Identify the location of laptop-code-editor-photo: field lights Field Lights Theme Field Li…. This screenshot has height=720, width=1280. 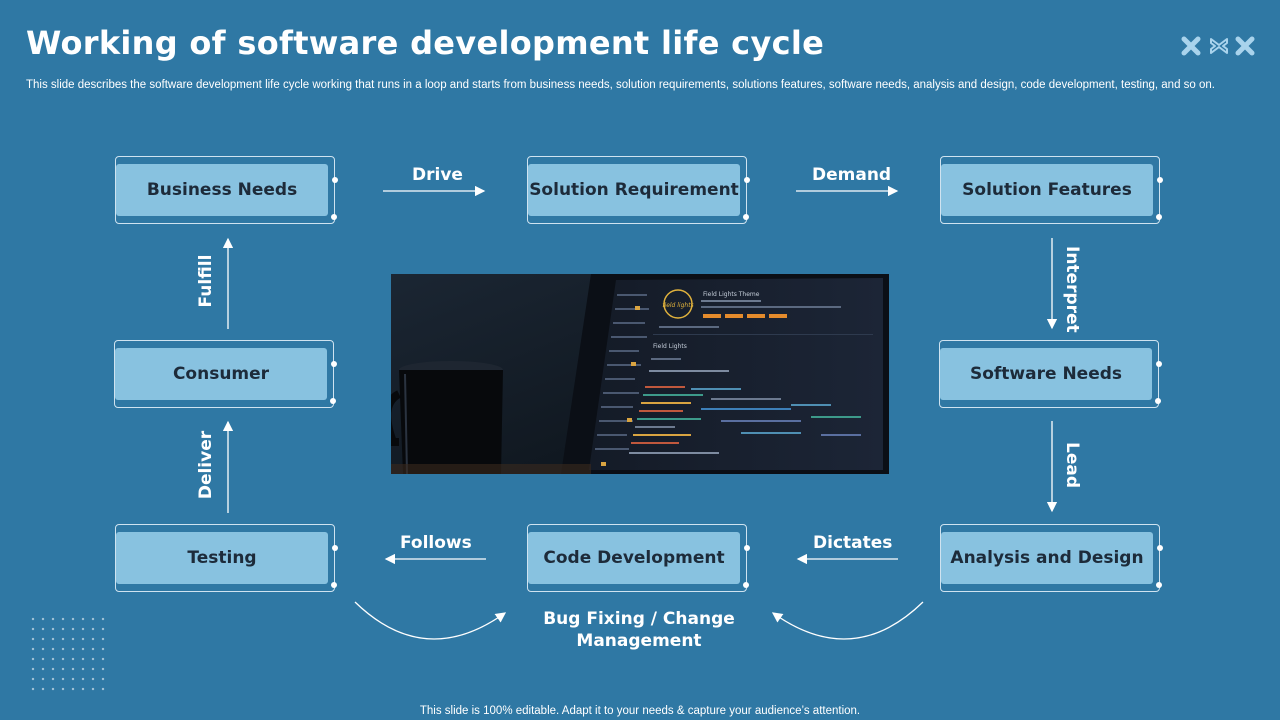
(640, 374).